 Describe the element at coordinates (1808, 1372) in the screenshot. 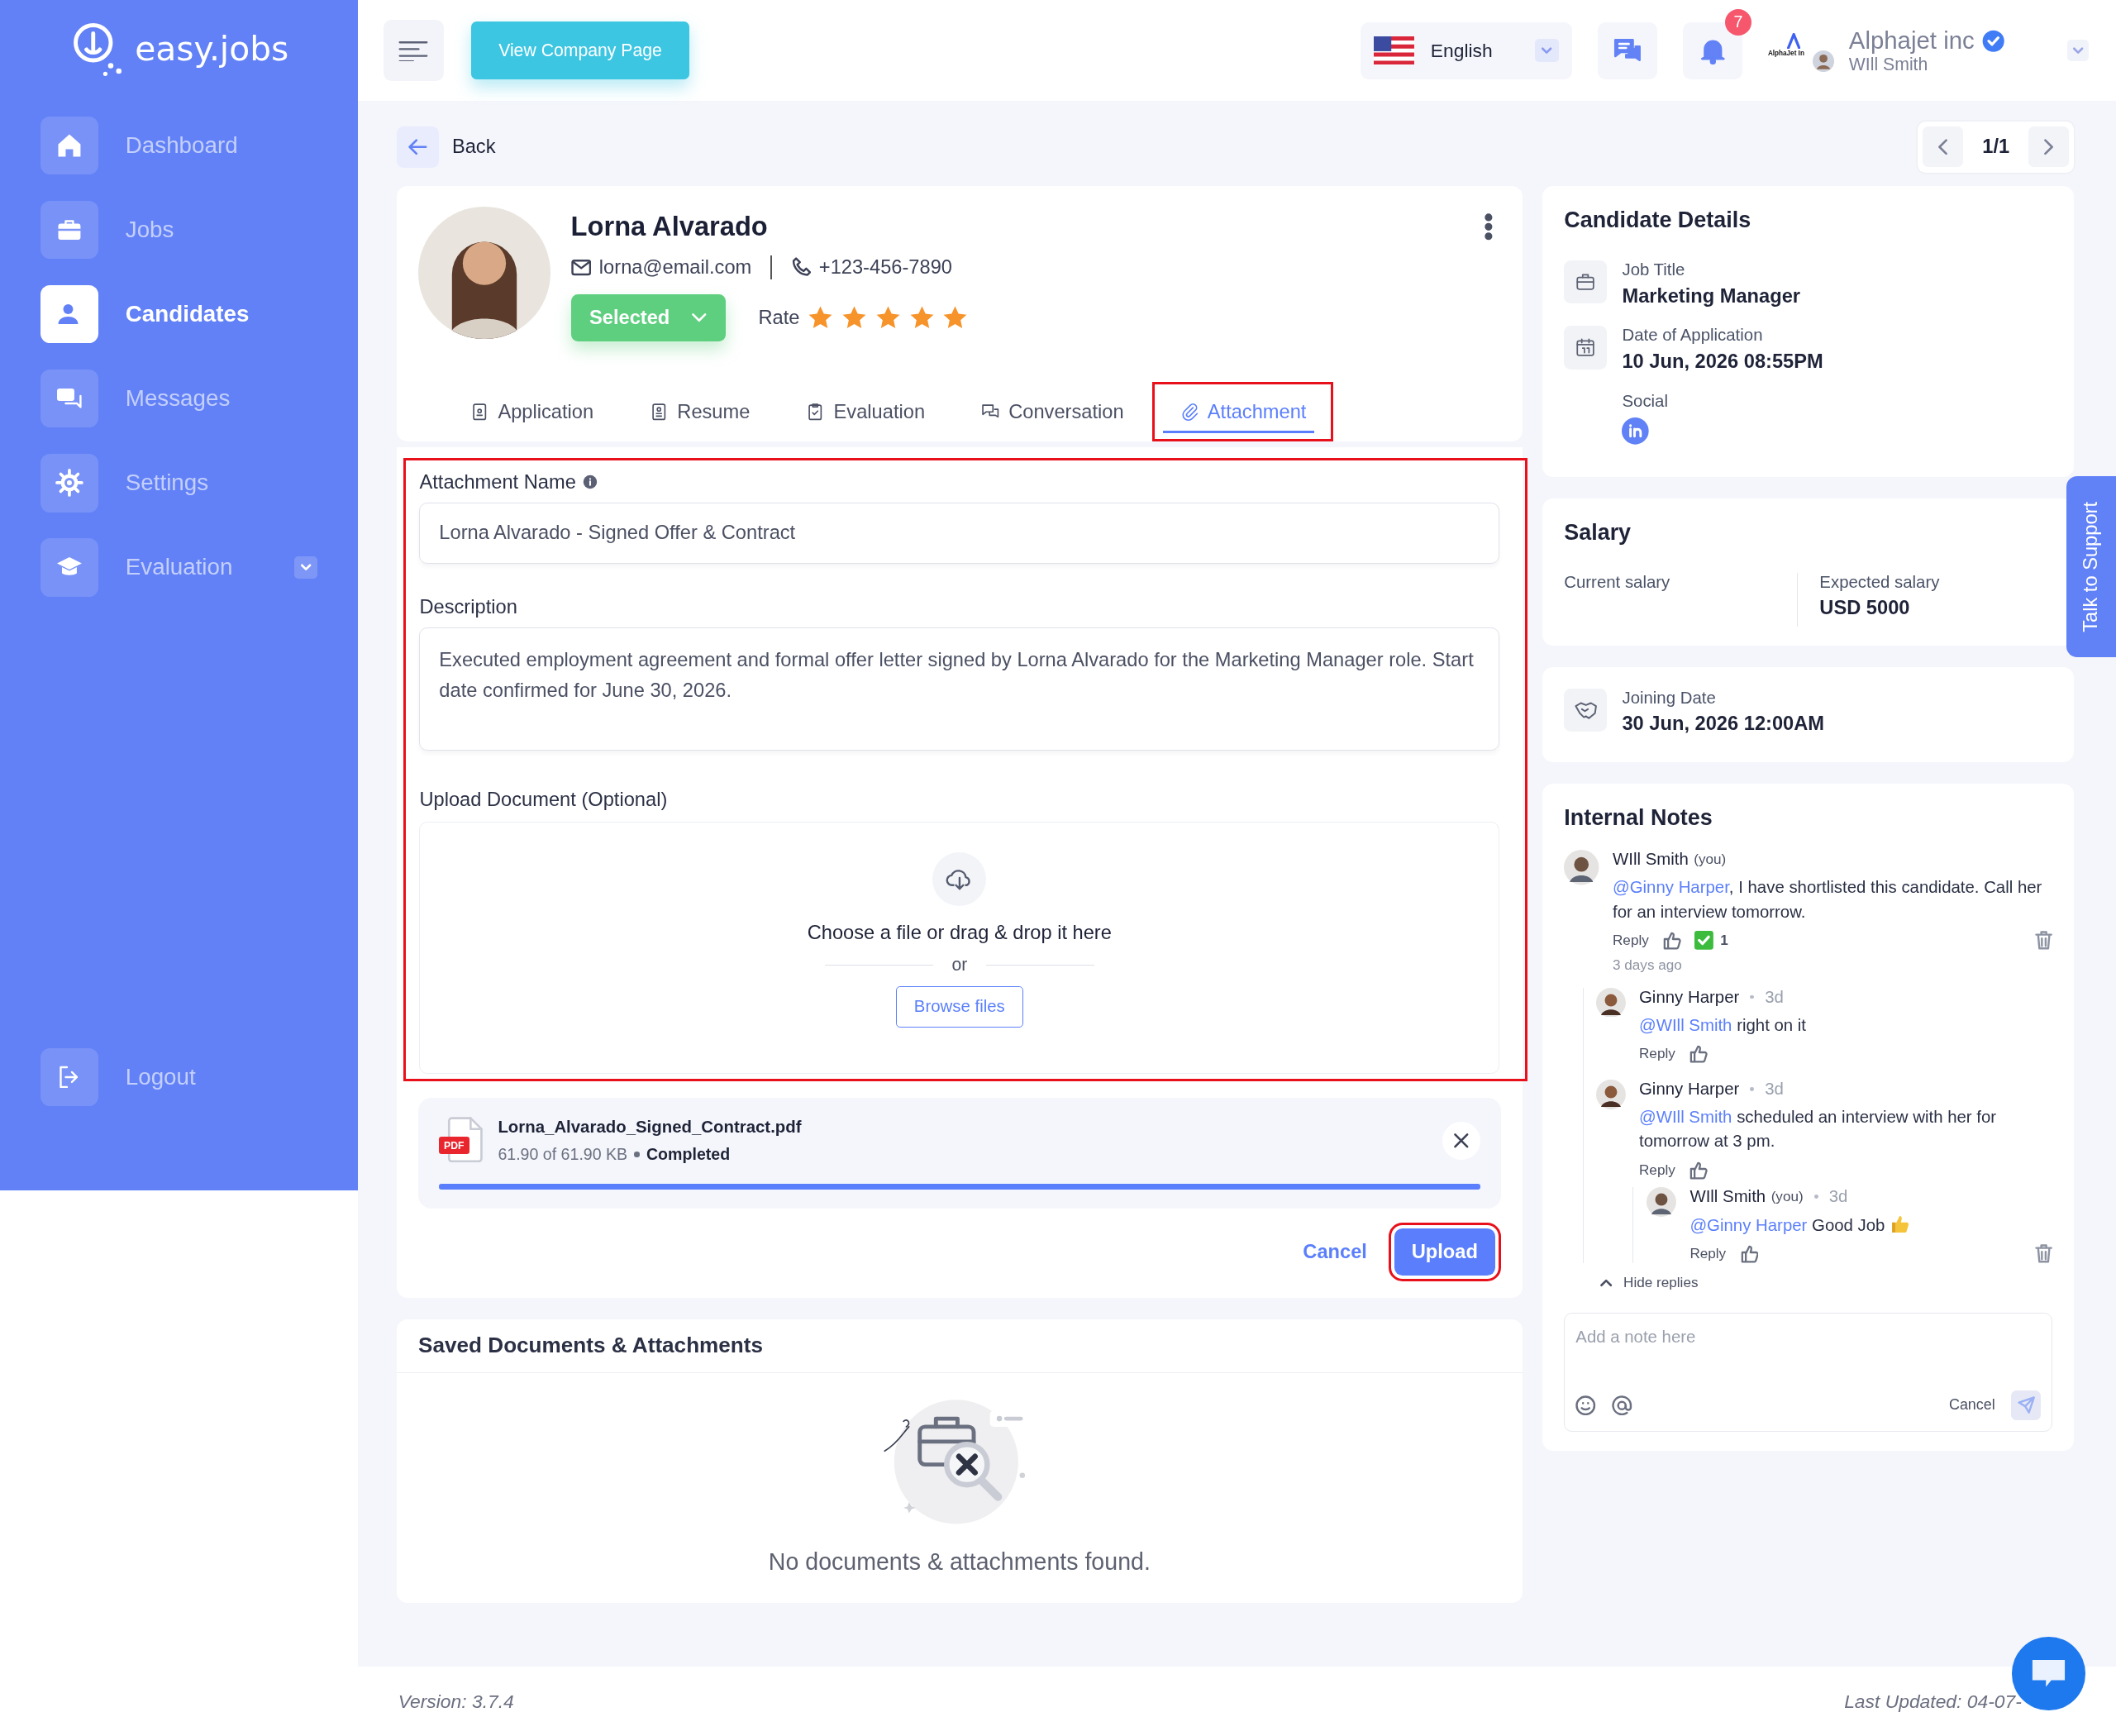

I see `note-input: Add a note here Cancel` at that location.